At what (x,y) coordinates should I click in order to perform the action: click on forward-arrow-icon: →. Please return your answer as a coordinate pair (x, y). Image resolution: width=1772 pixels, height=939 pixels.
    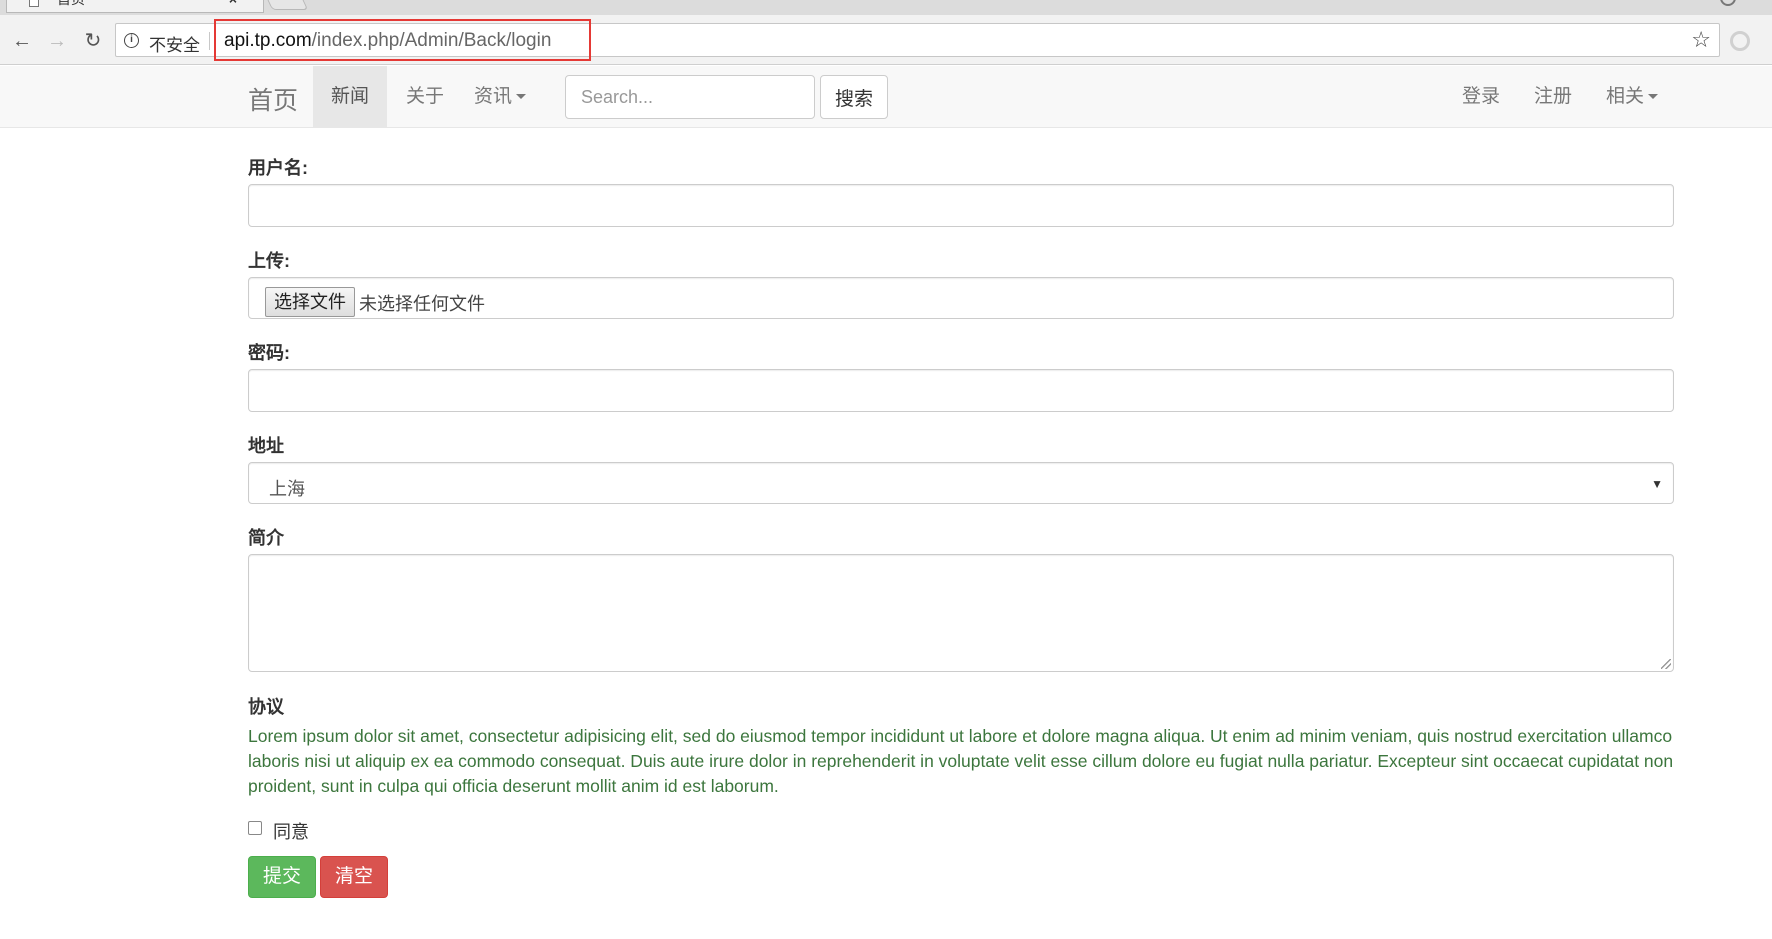
    Looking at the image, I should click on (57, 41).